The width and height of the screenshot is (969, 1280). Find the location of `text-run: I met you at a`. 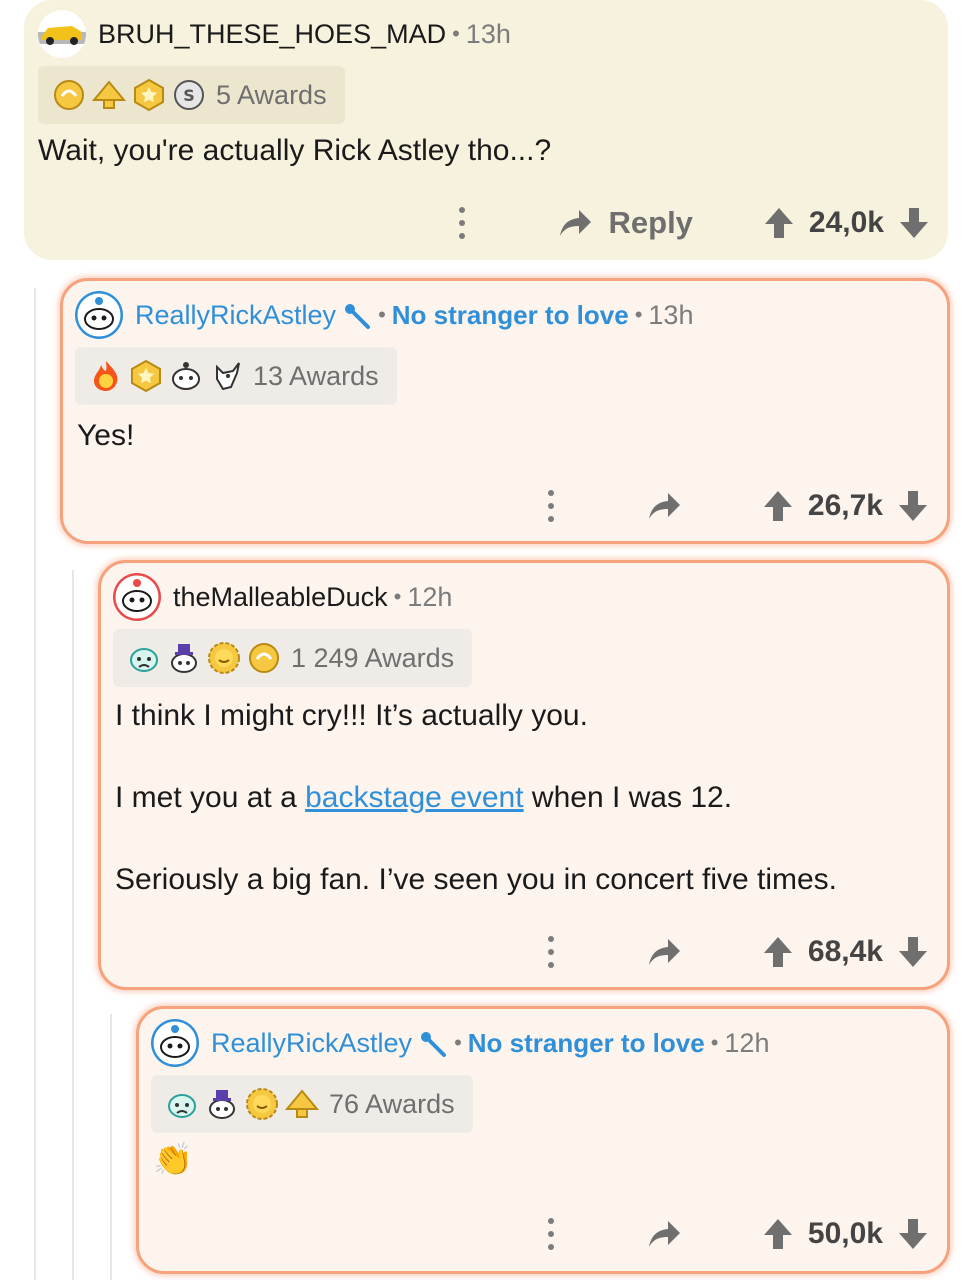

text-run: I met you at a is located at coordinates (210, 797).